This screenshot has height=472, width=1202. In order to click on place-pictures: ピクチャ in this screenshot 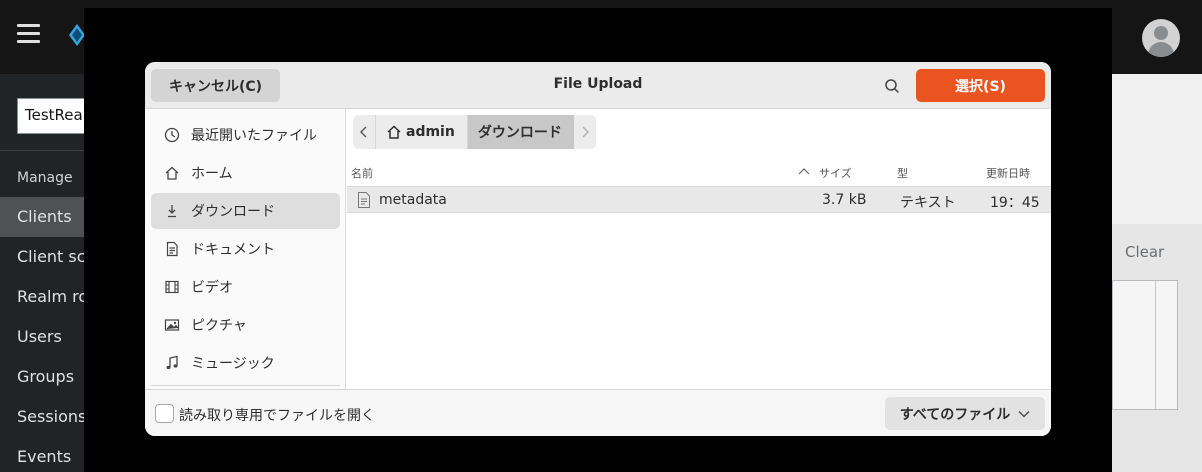, I will do `click(245, 325)`.